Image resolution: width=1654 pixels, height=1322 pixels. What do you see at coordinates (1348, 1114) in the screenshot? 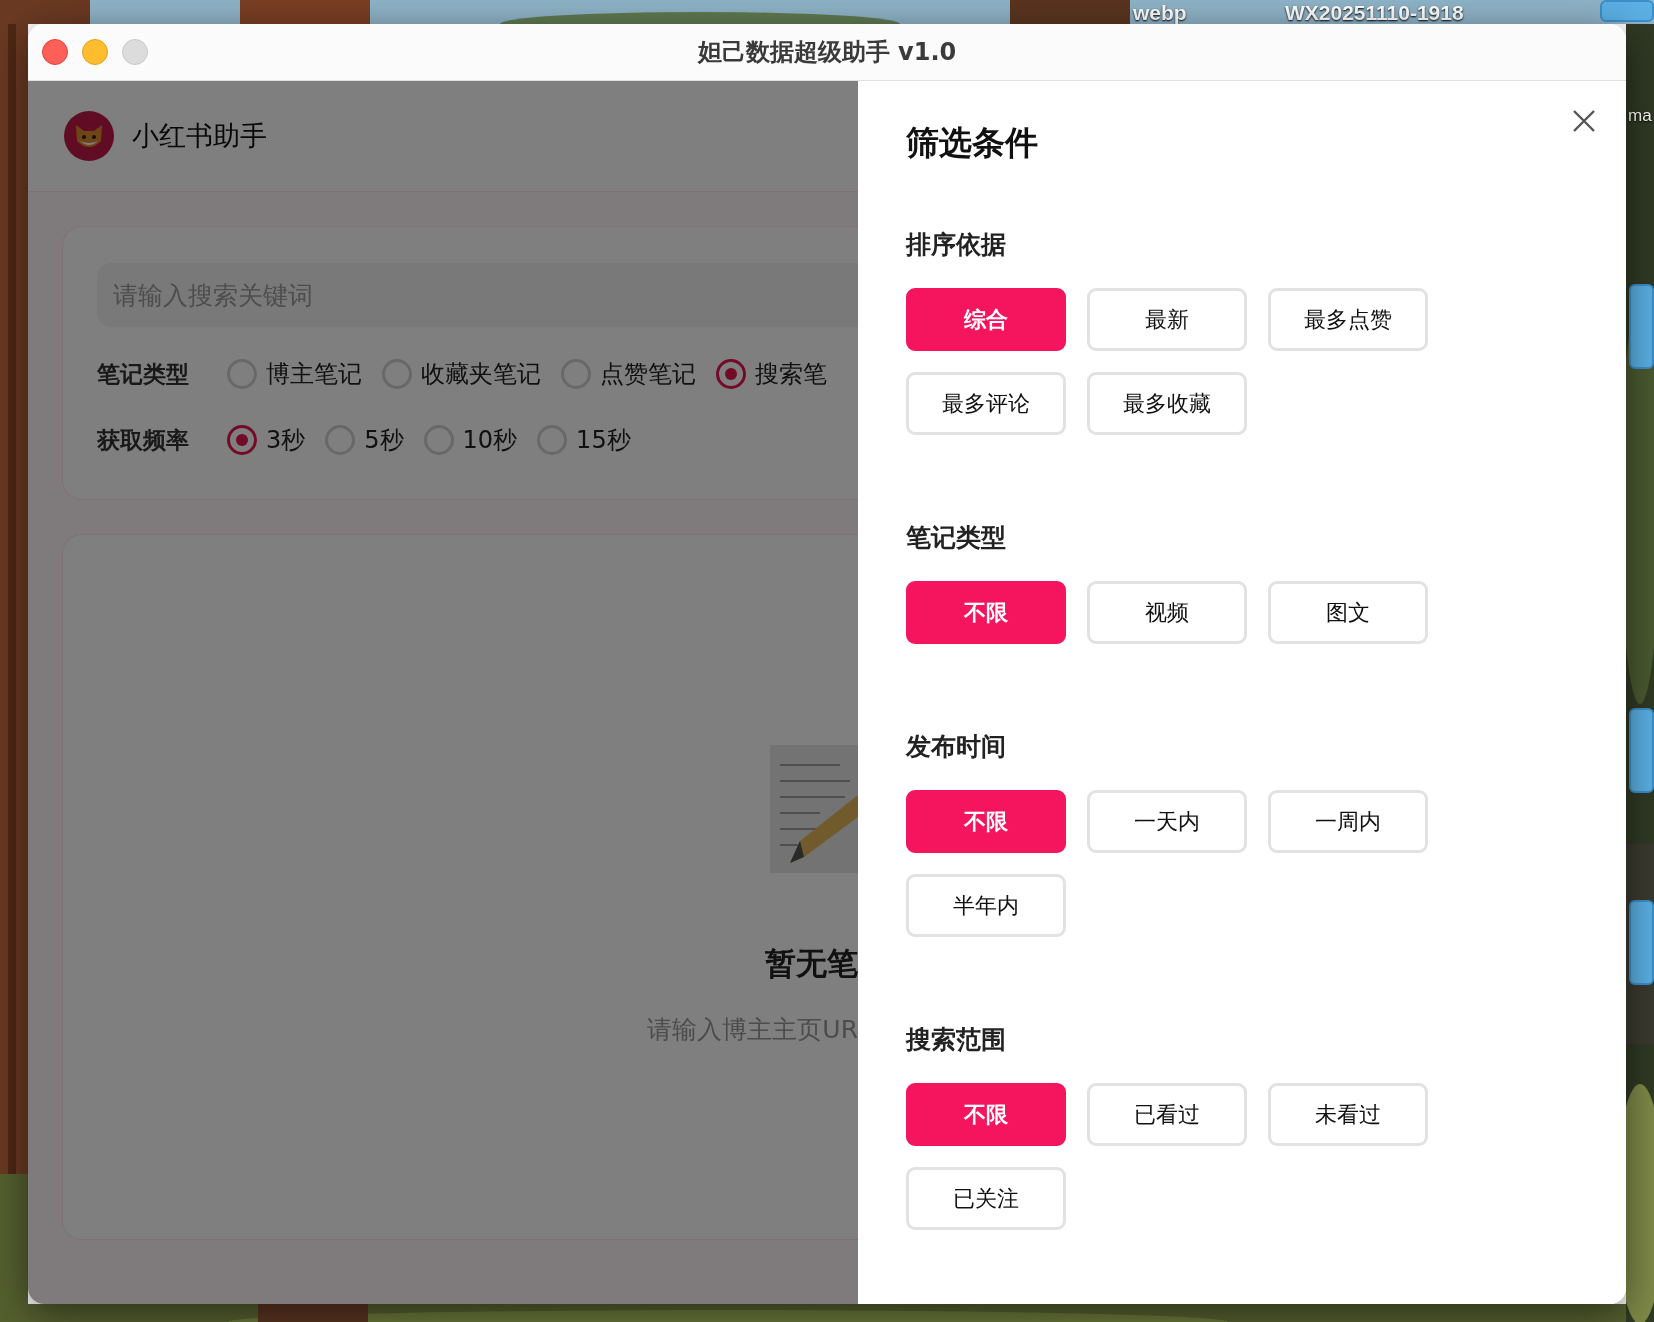
I see `filter-option: 未看过` at bounding box center [1348, 1114].